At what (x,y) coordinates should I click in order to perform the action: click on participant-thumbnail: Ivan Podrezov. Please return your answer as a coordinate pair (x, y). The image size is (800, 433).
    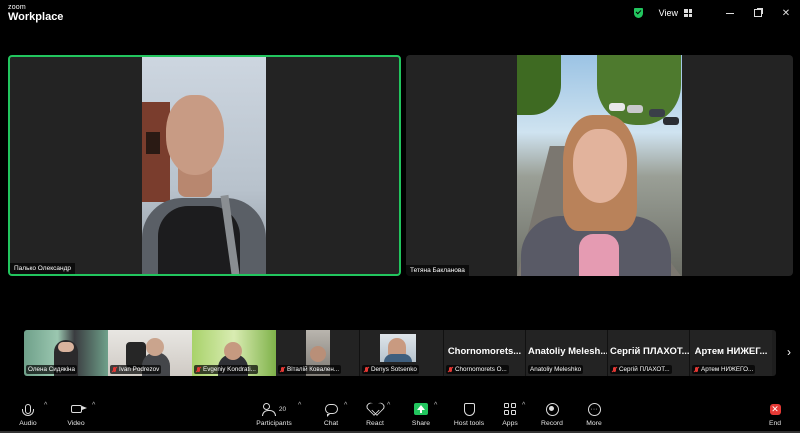
    Looking at the image, I should click on (150, 353).